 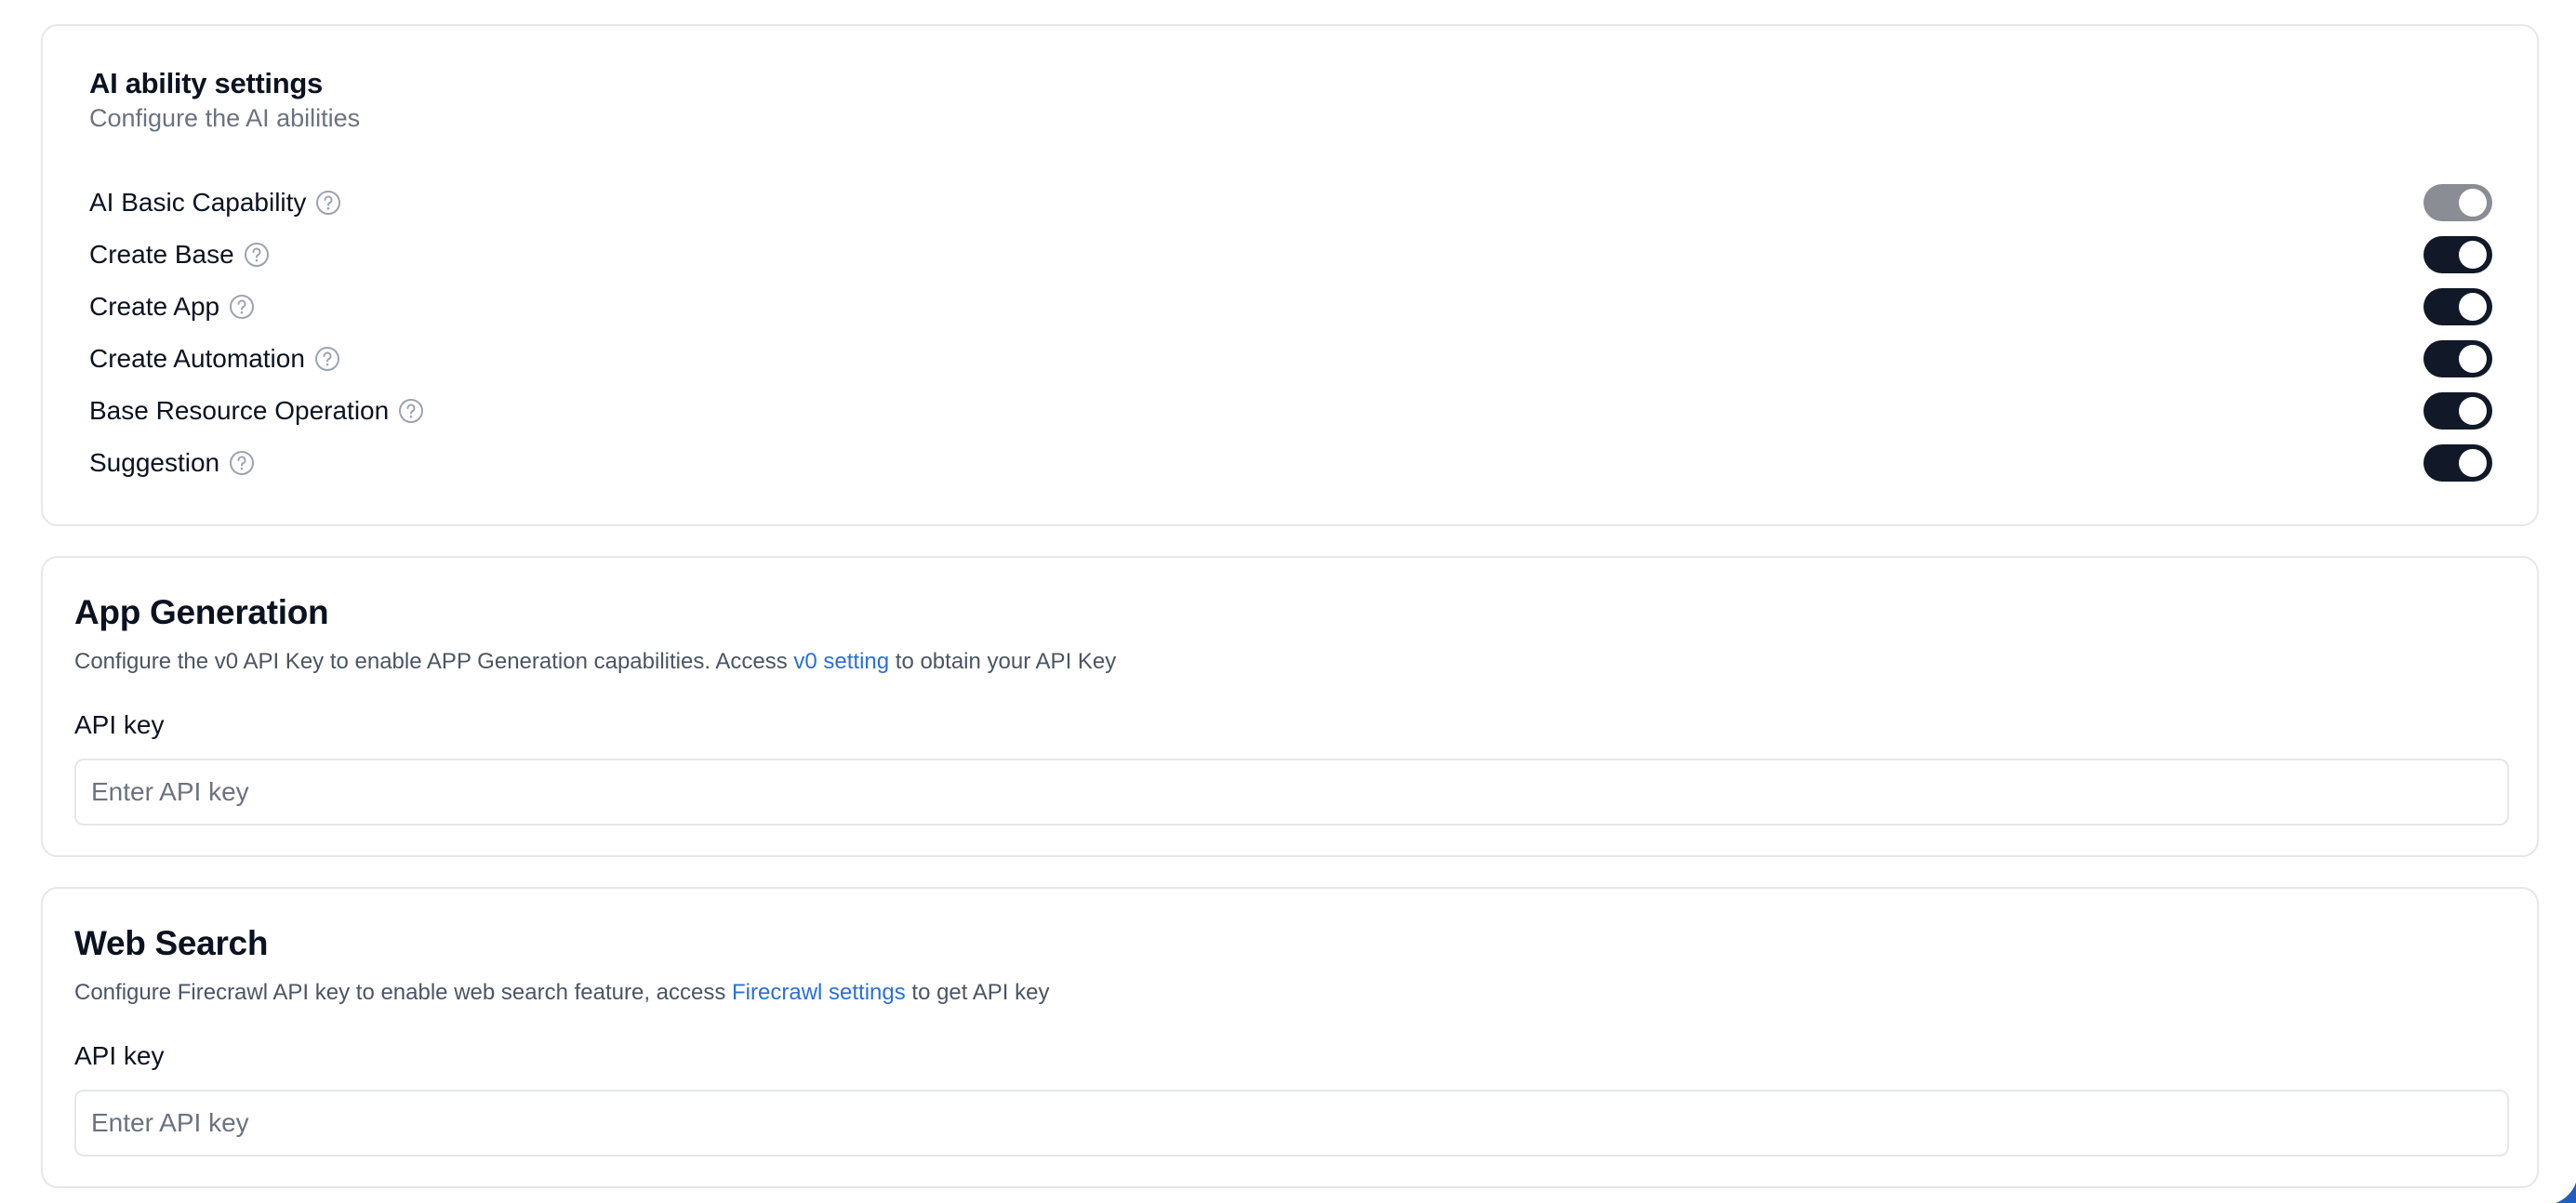 What do you see at coordinates (225, 118) in the screenshot?
I see `ai-settings-subtitle: Configure the AI abilities` at bounding box center [225, 118].